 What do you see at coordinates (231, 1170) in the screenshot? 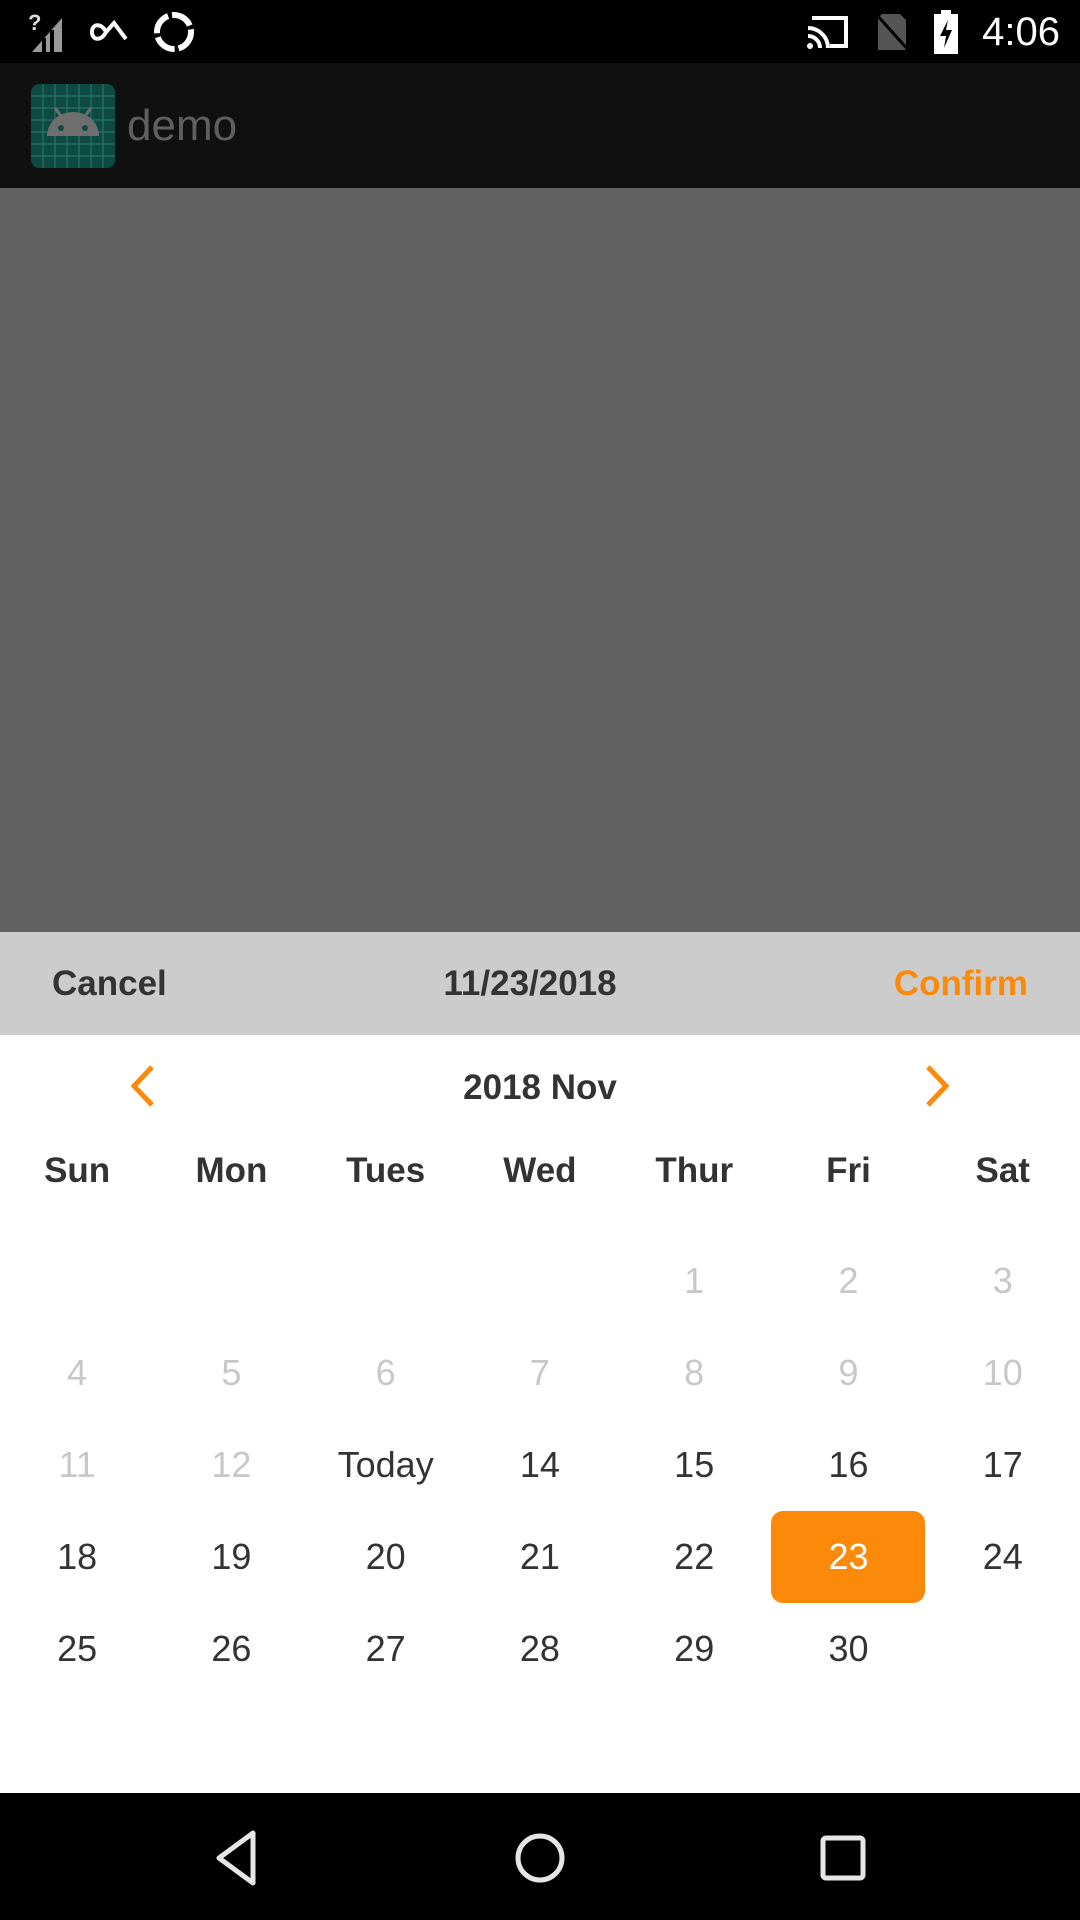
I see `weekday-label: Mon` at bounding box center [231, 1170].